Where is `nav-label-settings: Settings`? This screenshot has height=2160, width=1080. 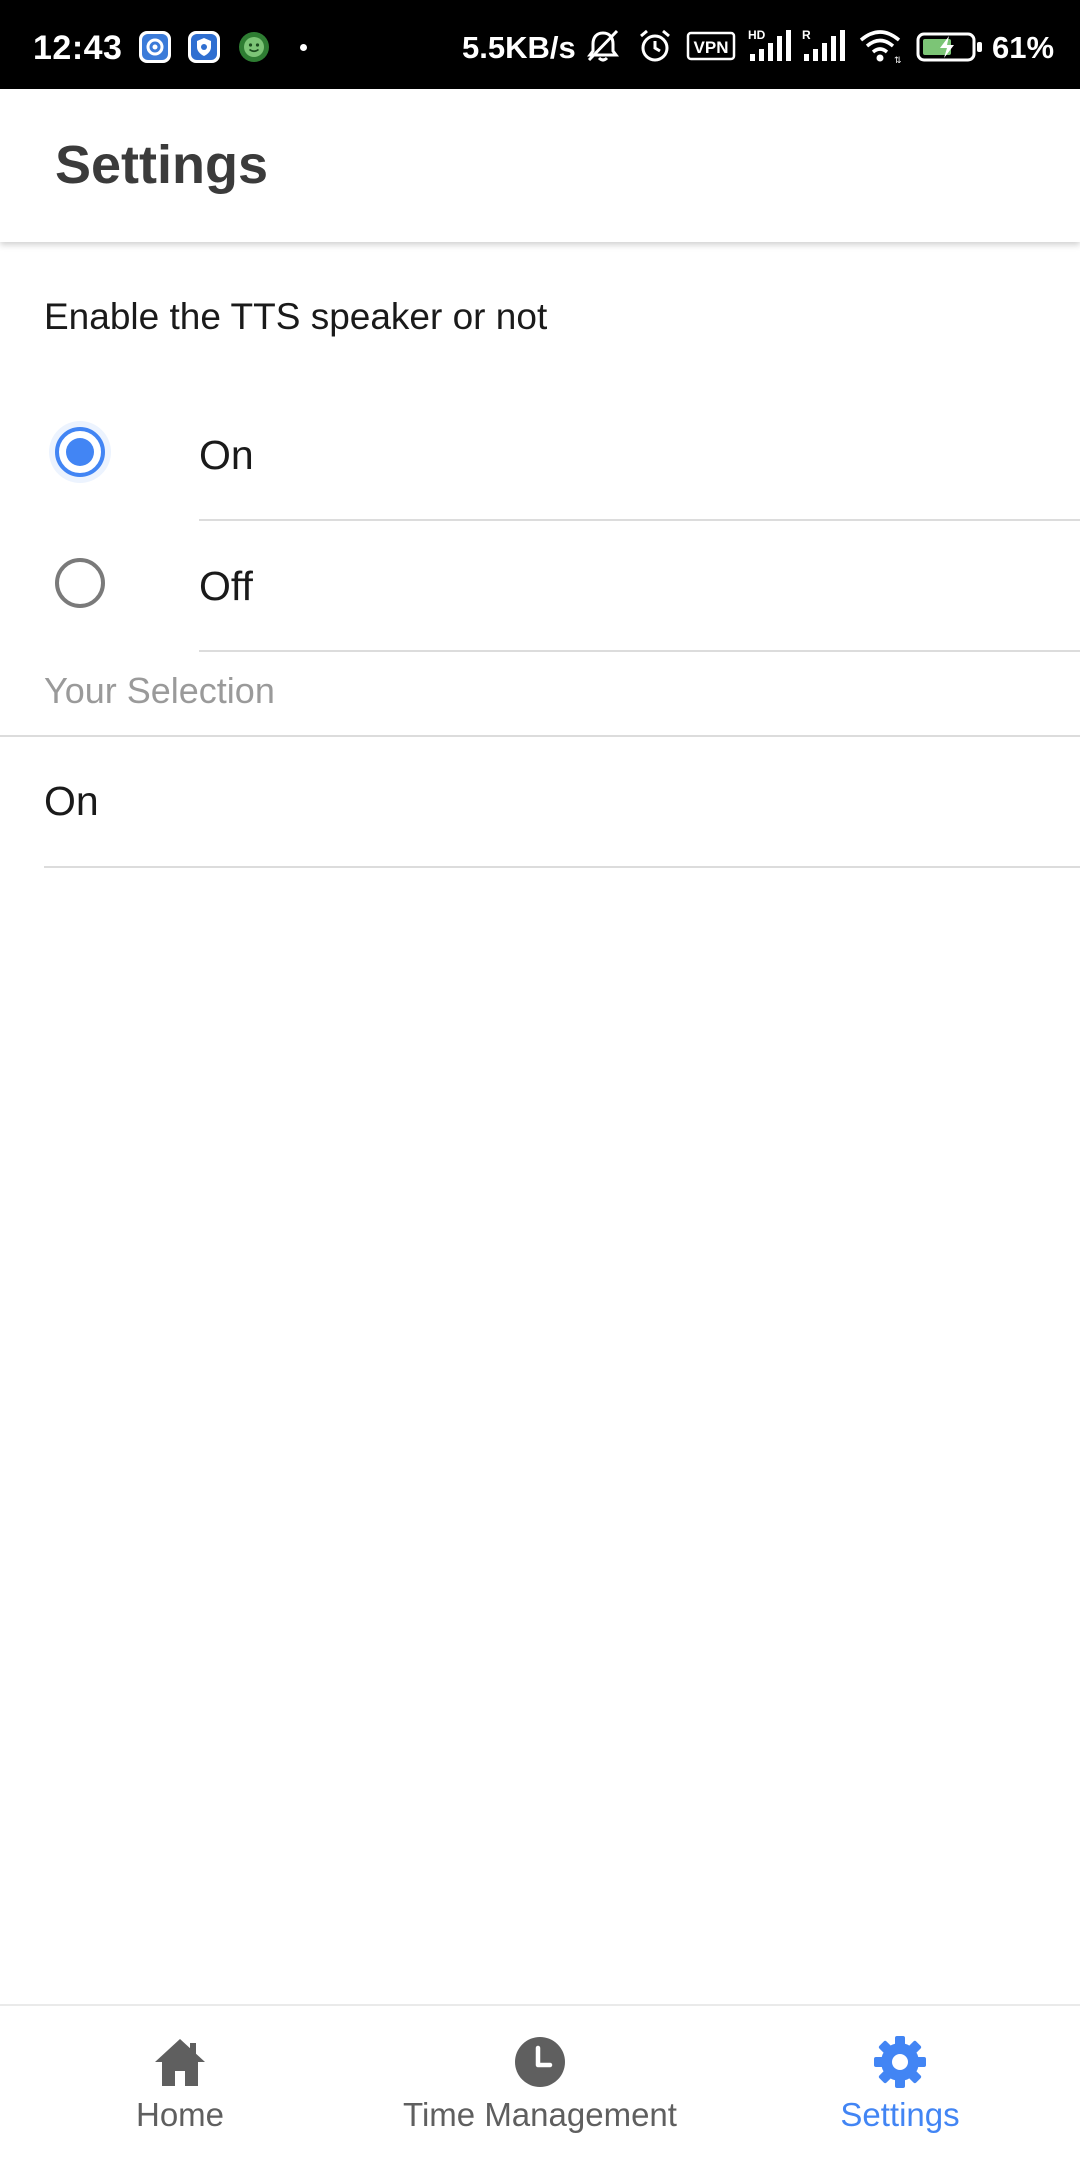
nav-label-settings: Settings is located at coordinates (900, 2114).